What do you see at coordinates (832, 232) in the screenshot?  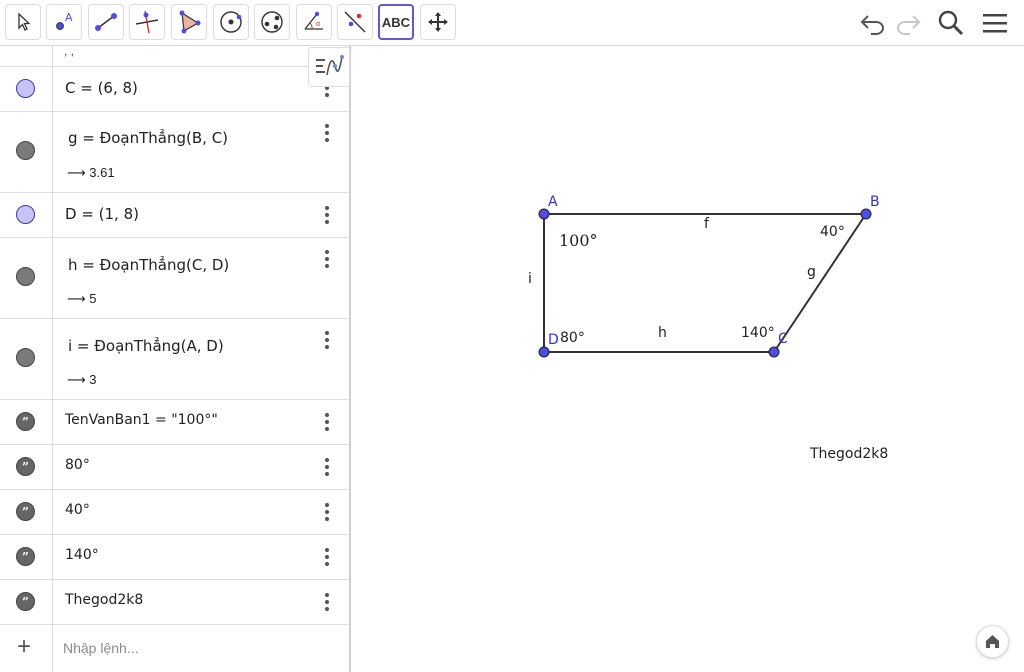 I see `text-angle-40: 40°` at bounding box center [832, 232].